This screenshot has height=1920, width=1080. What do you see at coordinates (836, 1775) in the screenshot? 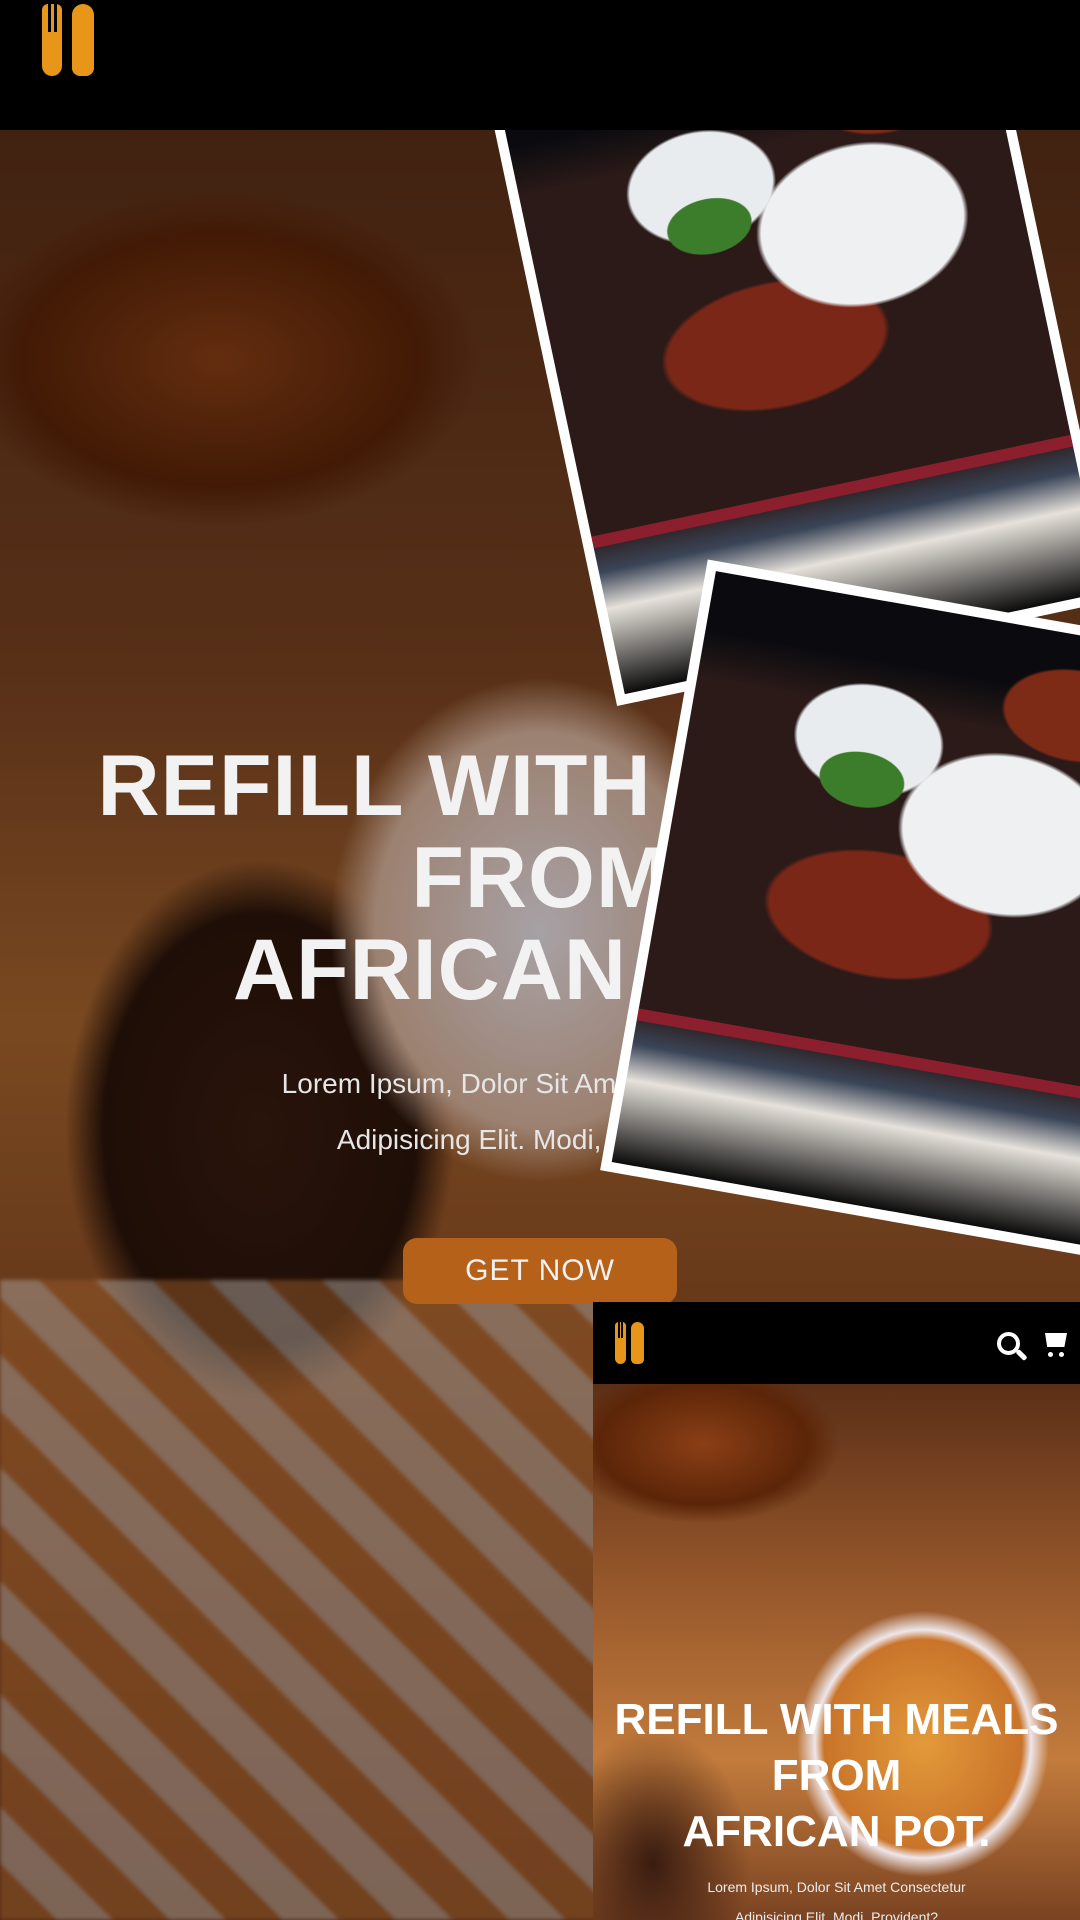
I see `preview-hero-title: REFILL WITH MEALS FROM AFRICAN POT.` at bounding box center [836, 1775].